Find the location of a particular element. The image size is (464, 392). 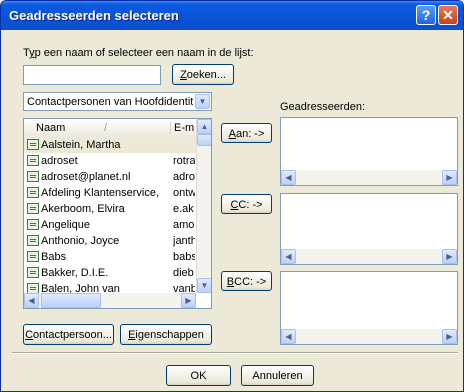

sort-indicator-icon: / is located at coordinates (106, 128).